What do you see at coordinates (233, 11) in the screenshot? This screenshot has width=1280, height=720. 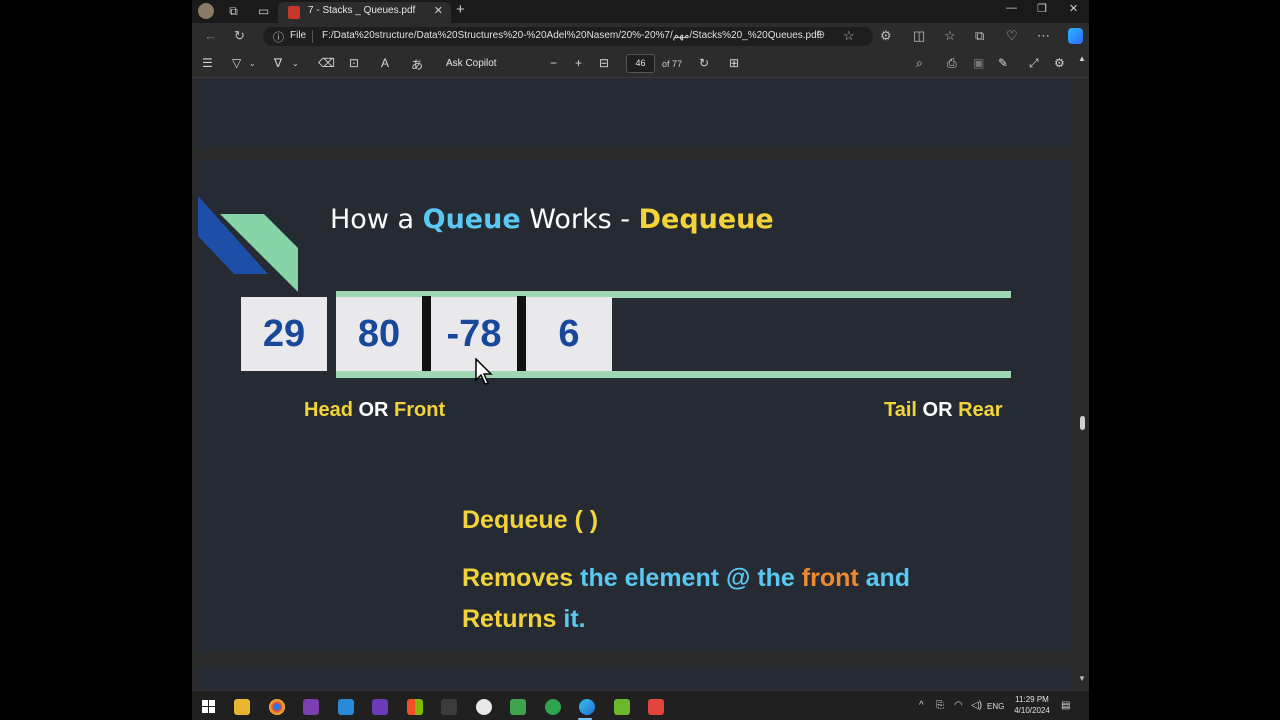 I see `workspaces-icon: ⧉` at bounding box center [233, 11].